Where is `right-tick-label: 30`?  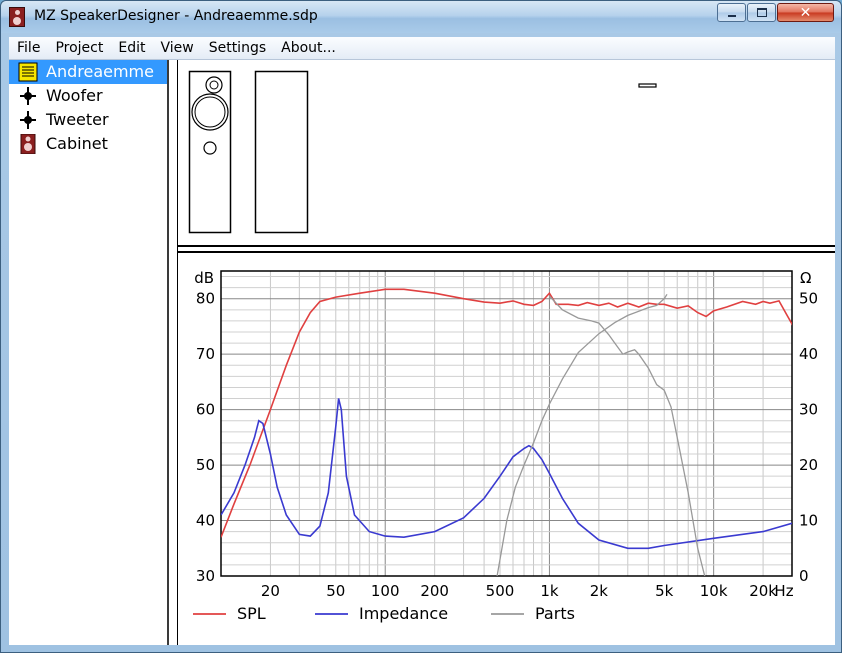 right-tick-label: 30 is located at coordinates (808, 410).